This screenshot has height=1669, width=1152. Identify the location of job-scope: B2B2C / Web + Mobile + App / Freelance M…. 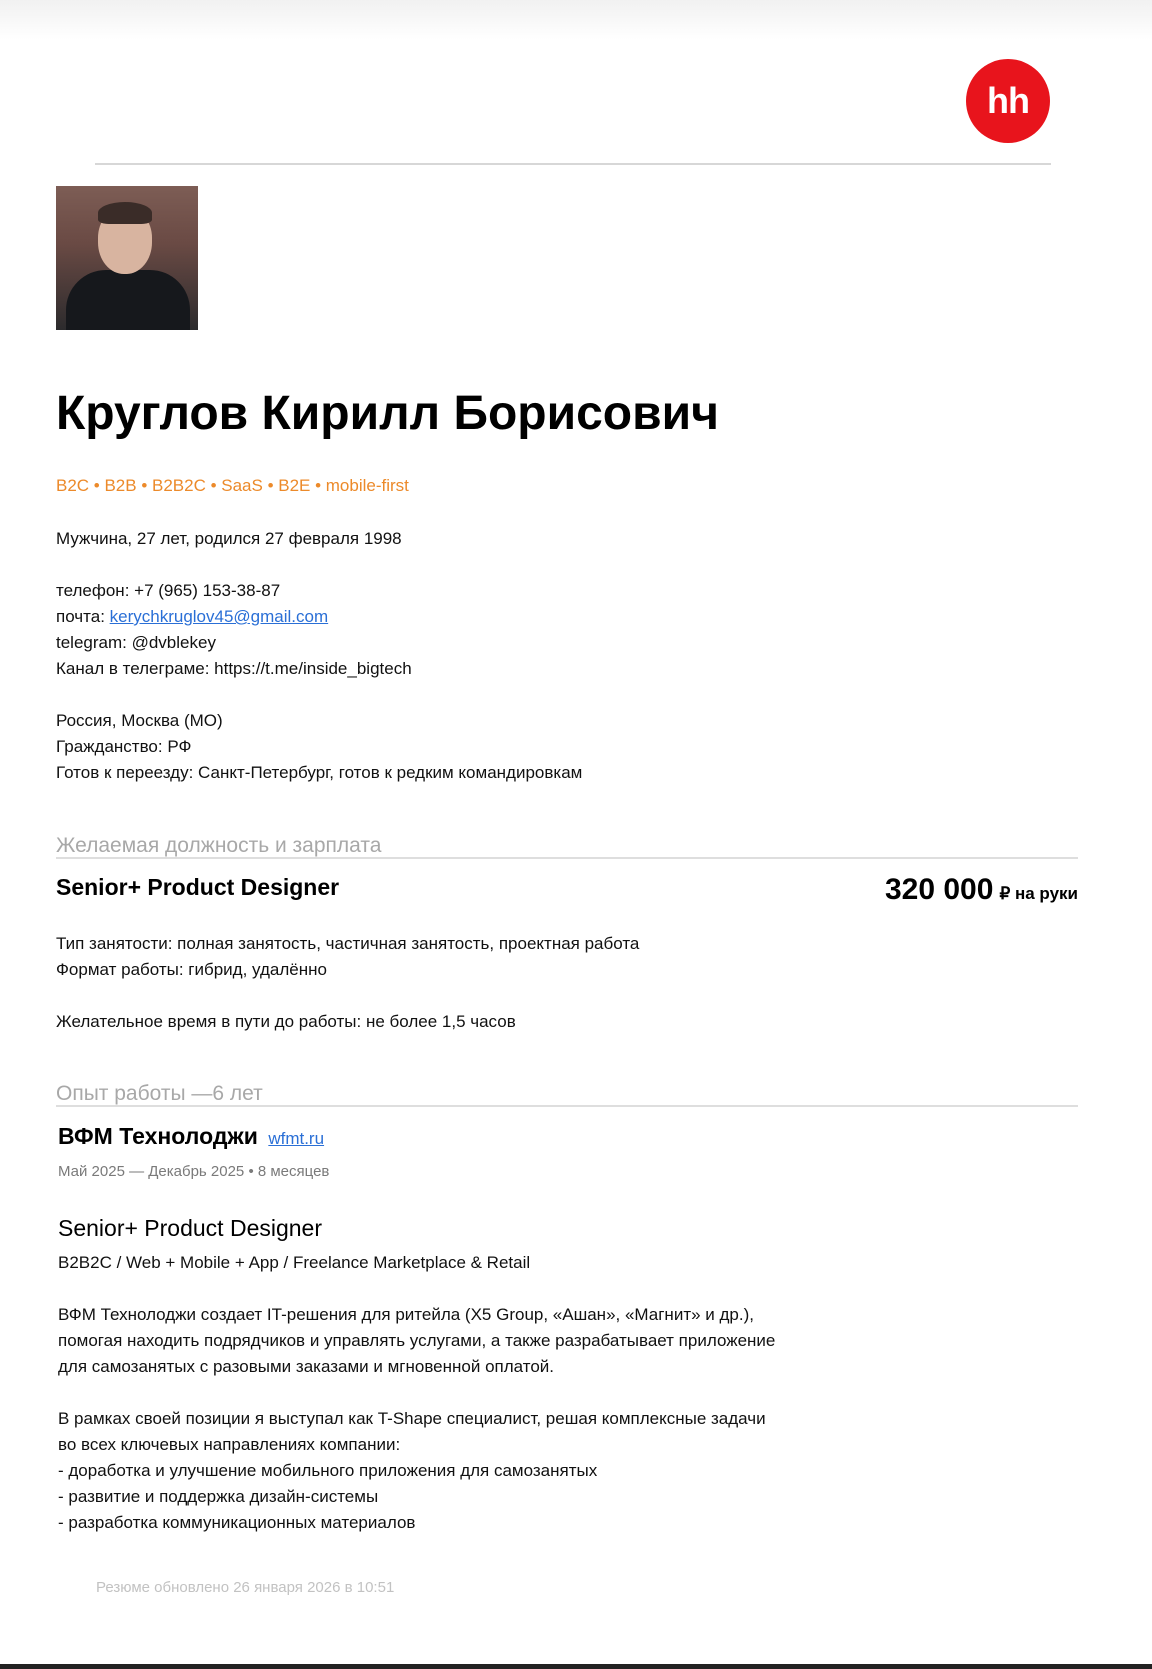
(294, 1262).